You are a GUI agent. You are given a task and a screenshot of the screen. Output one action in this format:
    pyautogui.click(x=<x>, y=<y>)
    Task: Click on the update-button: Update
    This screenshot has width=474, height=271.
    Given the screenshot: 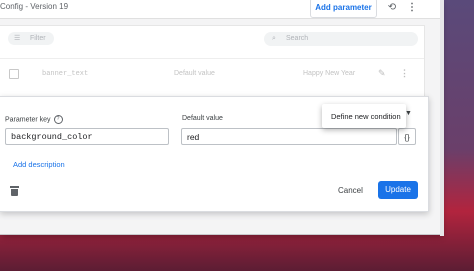 What is the action you would take?
    pyautogui.click(x=398, y=190)
    